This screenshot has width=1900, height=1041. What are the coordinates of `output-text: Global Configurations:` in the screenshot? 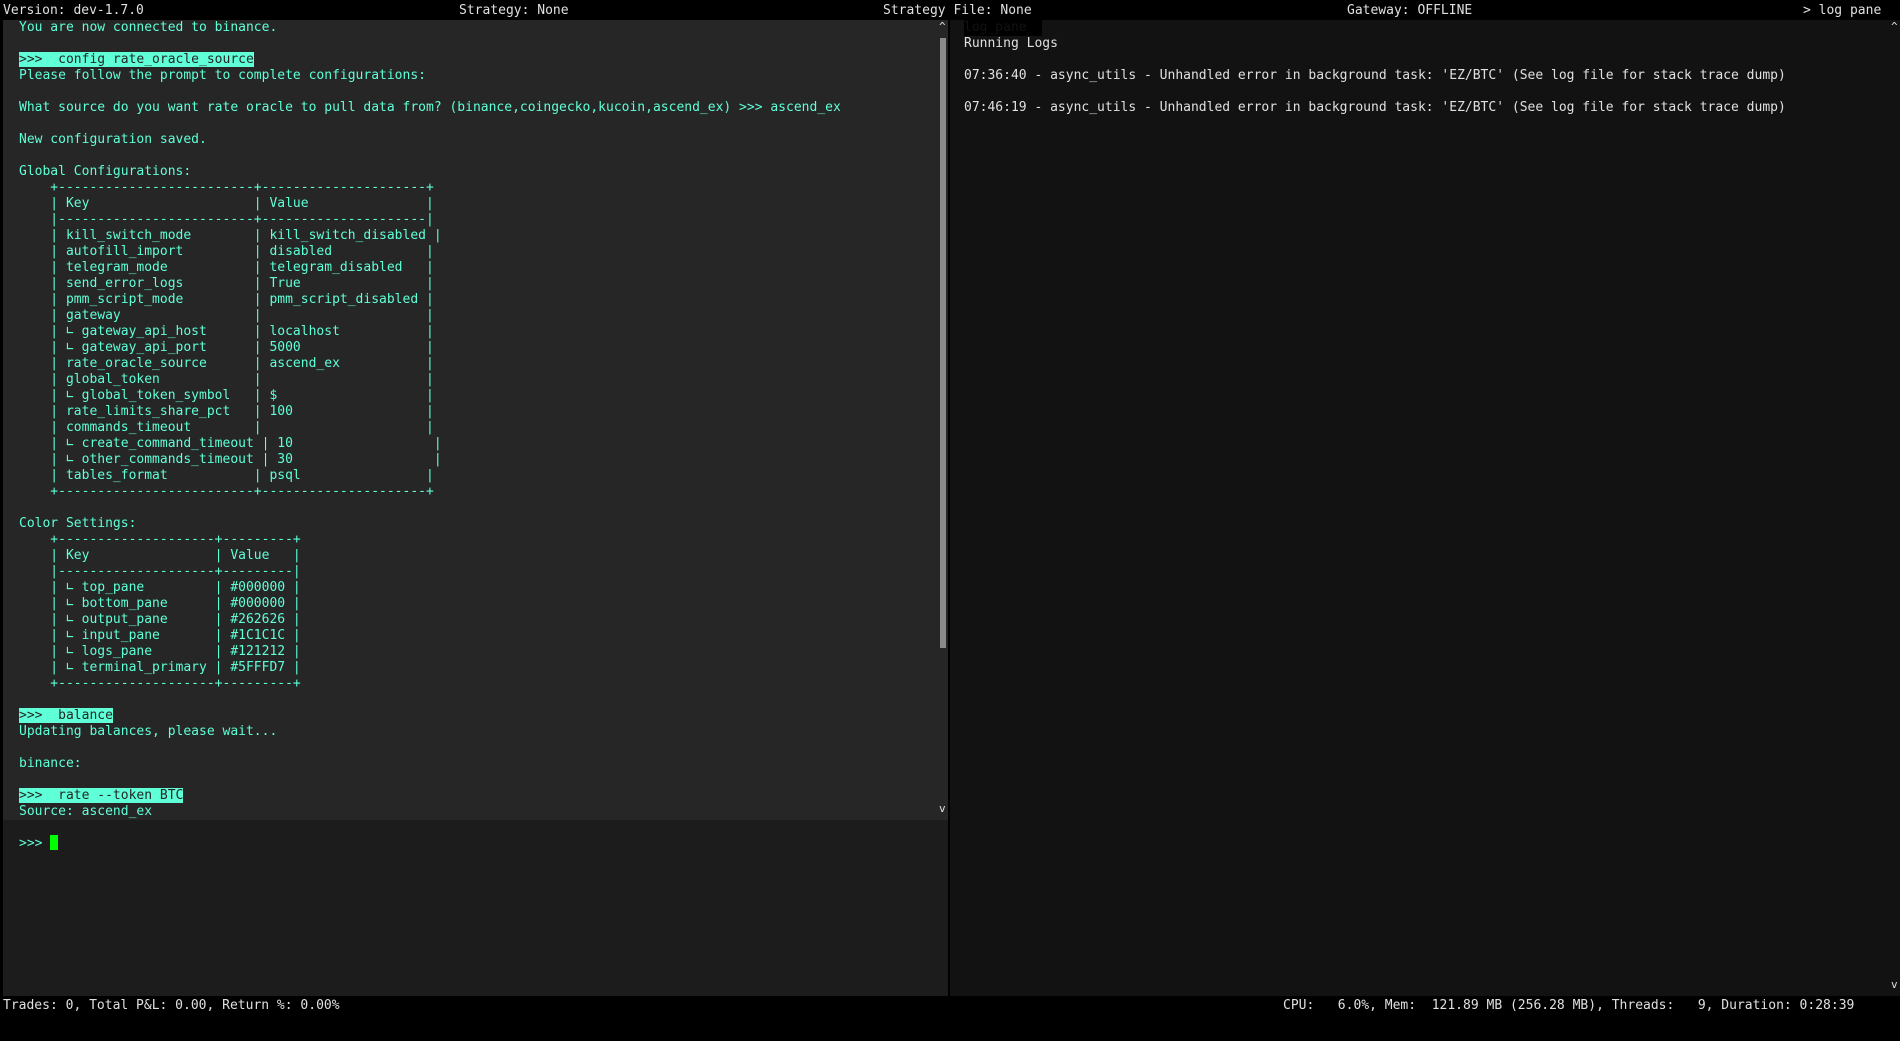 It's located at (105, 171).